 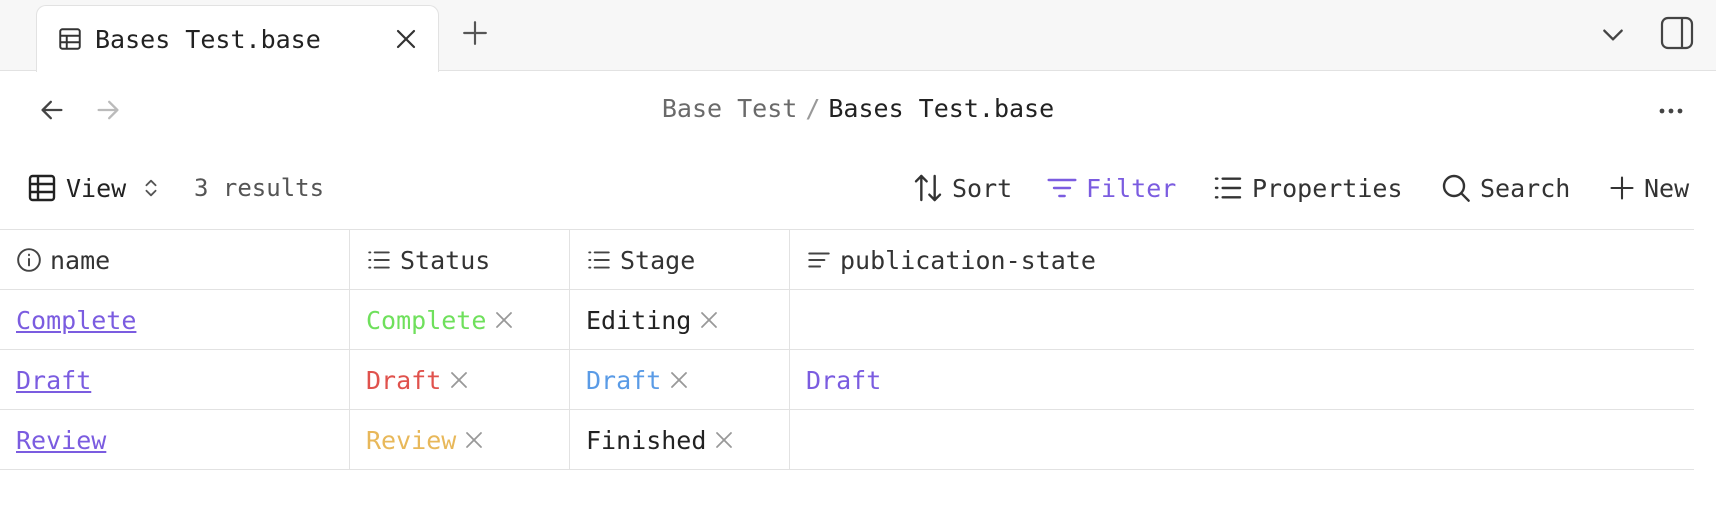 I want to click on new-button: New, so click(x=1648, y=188).